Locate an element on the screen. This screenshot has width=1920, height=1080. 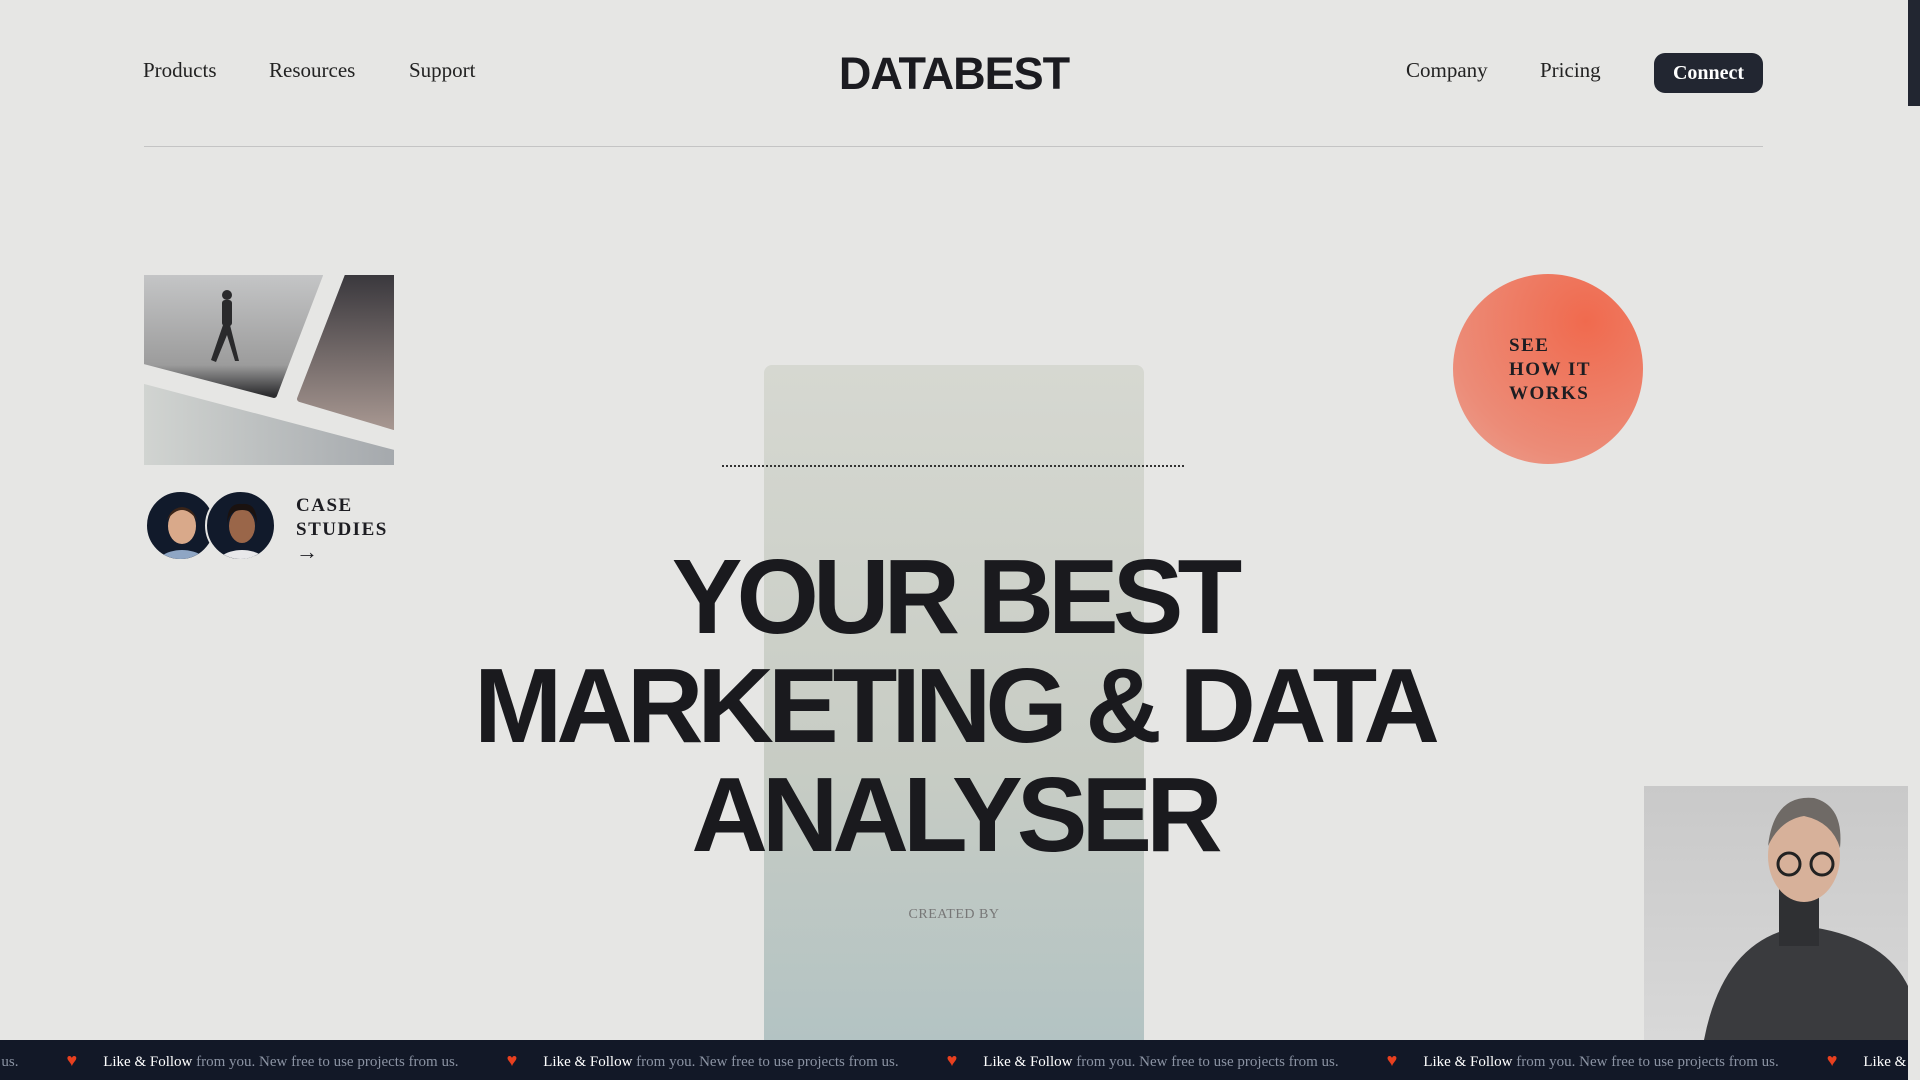
see-how-it-works-label: SEE HOW IT WORKS is located at coordinates (1550, 370).